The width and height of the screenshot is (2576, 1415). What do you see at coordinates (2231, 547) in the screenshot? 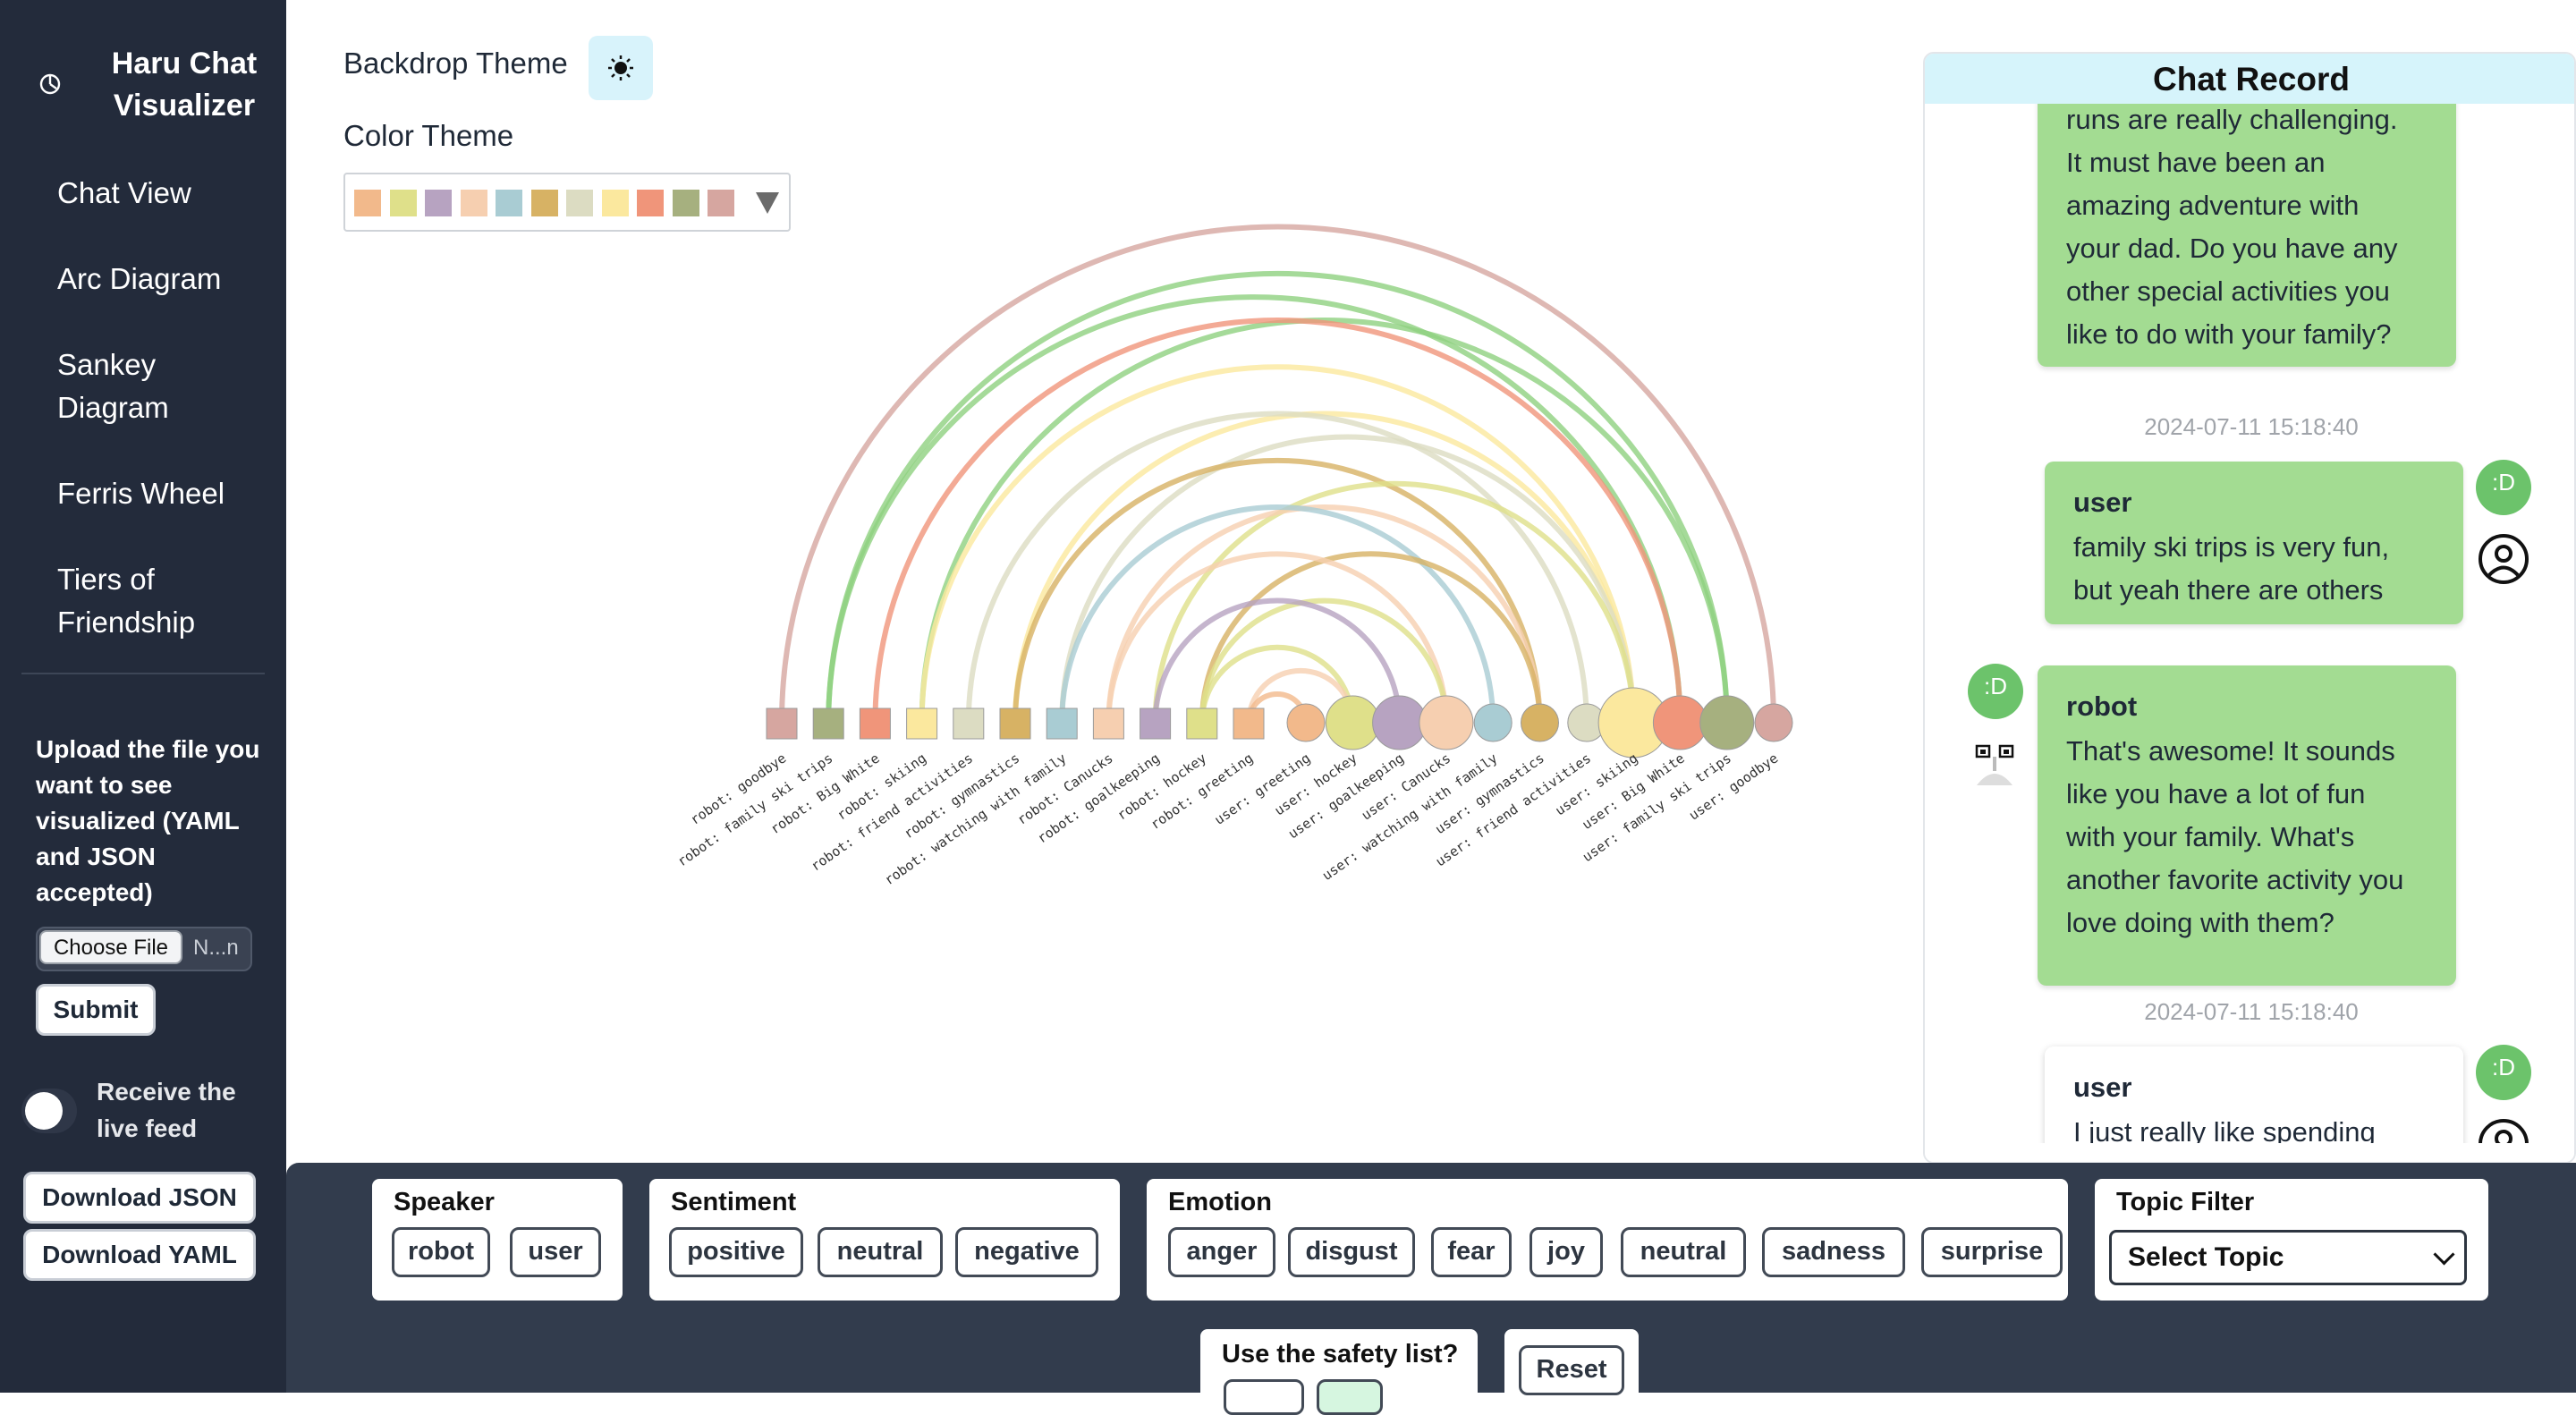
I see `message-line: family ski trips is very fun,` at bounding box center [2231, 547].